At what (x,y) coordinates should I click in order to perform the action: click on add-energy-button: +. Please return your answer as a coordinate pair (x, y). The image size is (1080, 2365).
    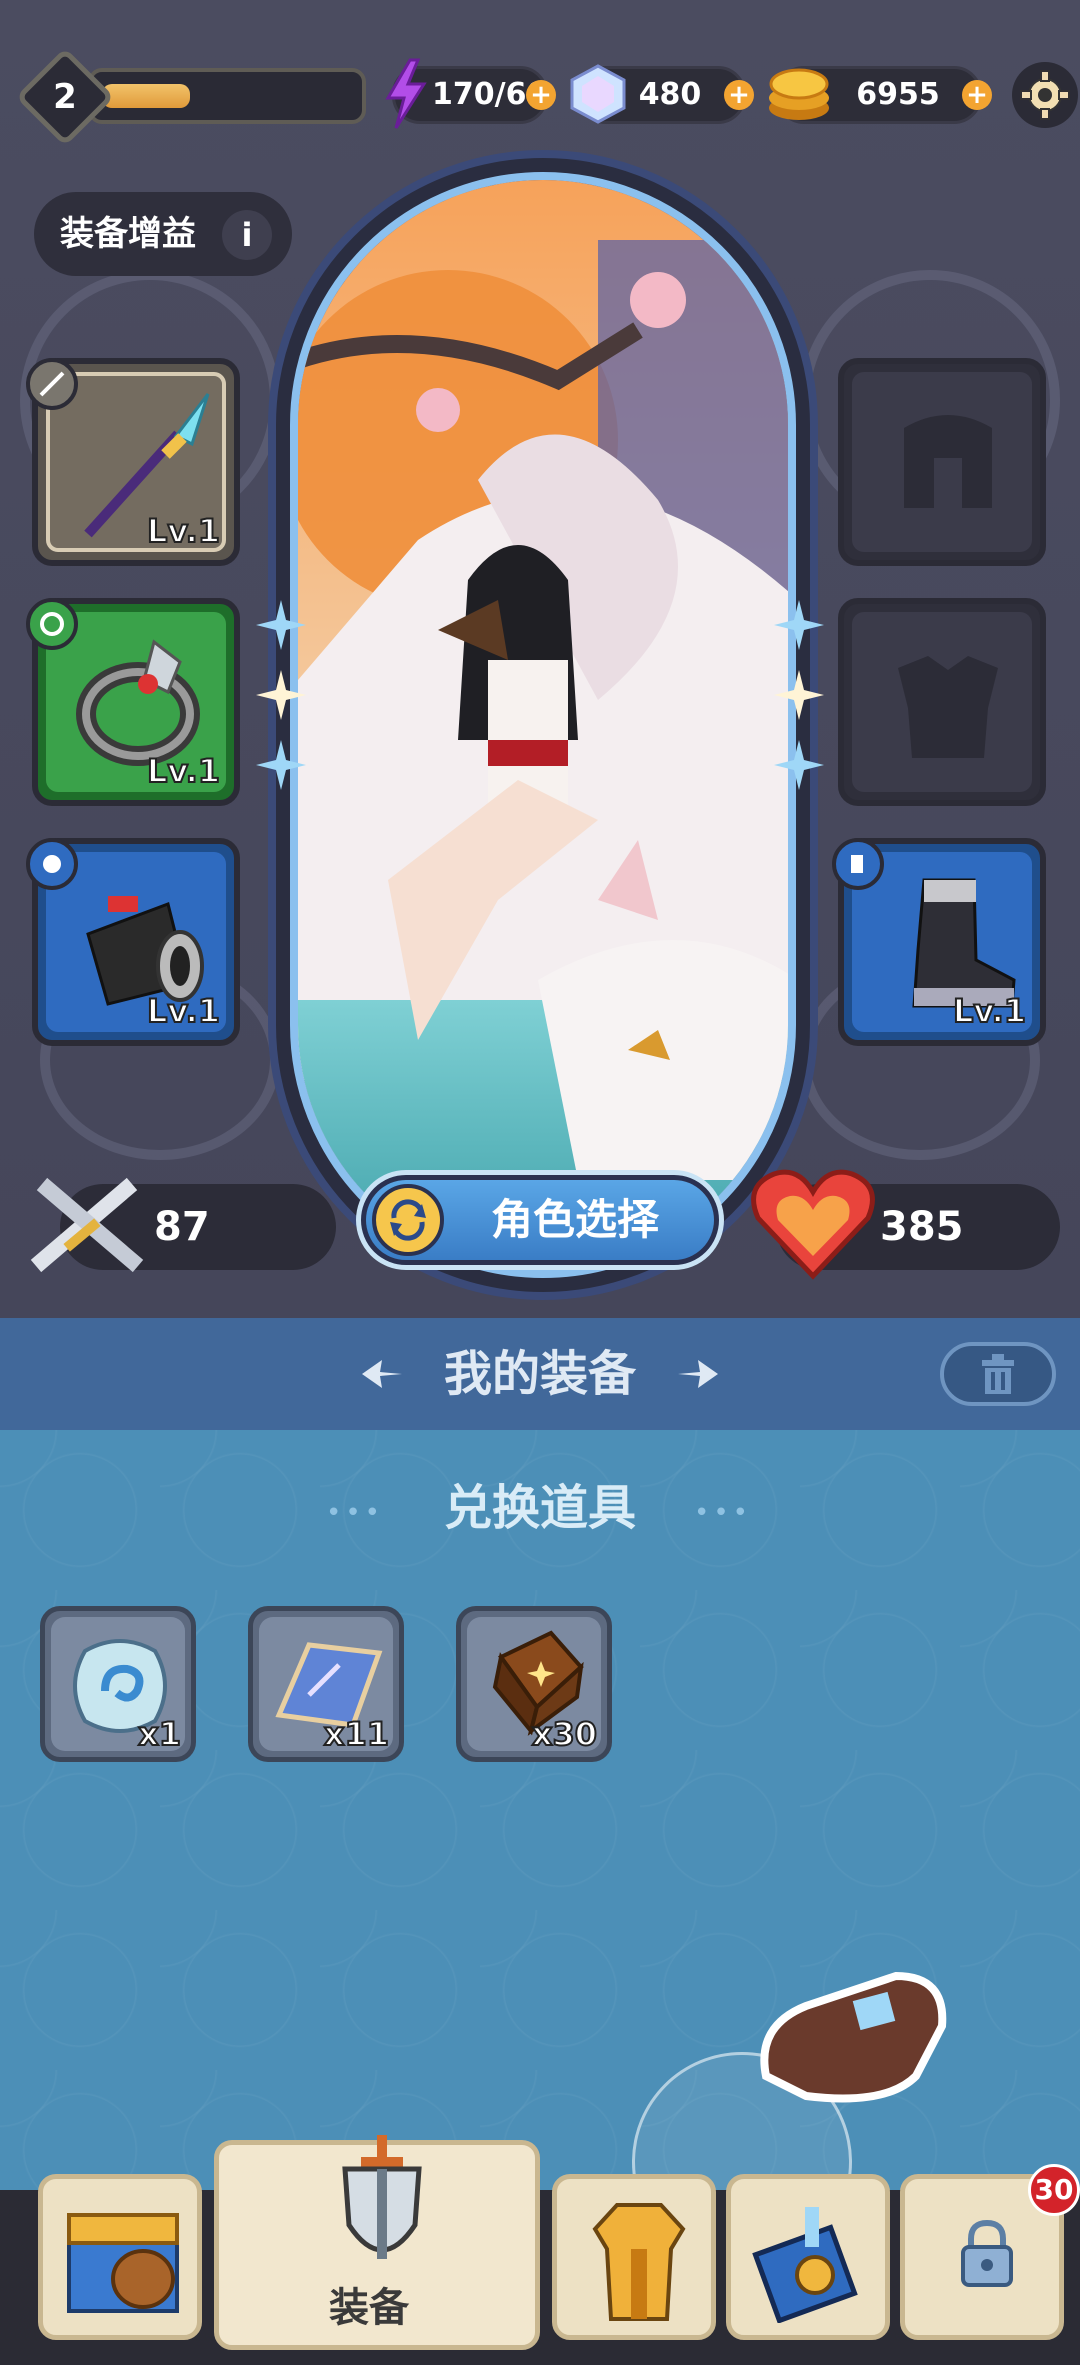
    Looking at the image, I should click on (541, 95).